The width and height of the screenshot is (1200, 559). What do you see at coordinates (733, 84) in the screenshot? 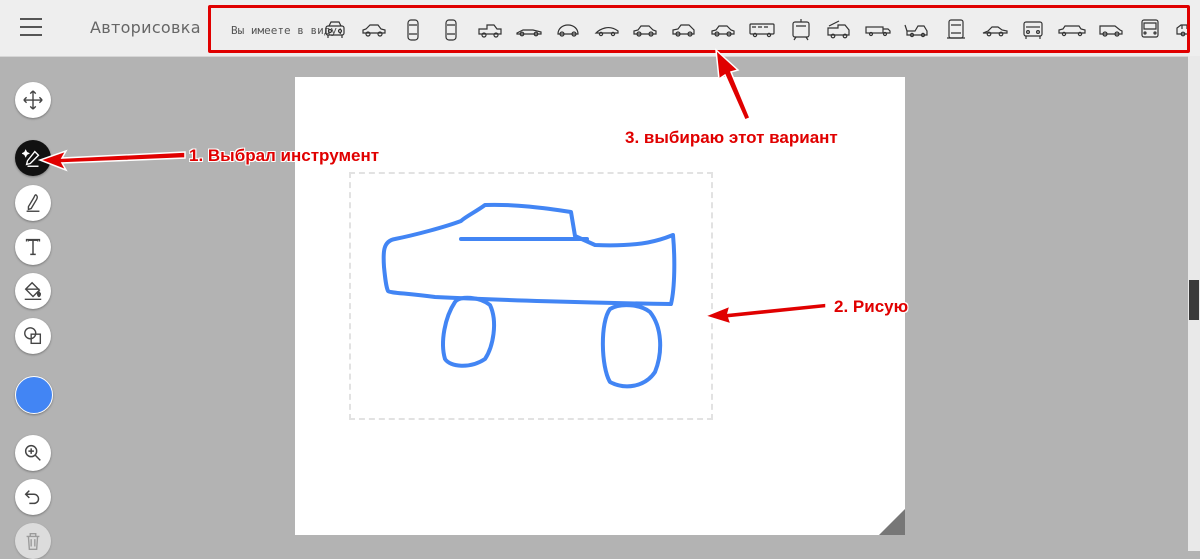
I see `arrow-step3` at bounding box center [733, 84].